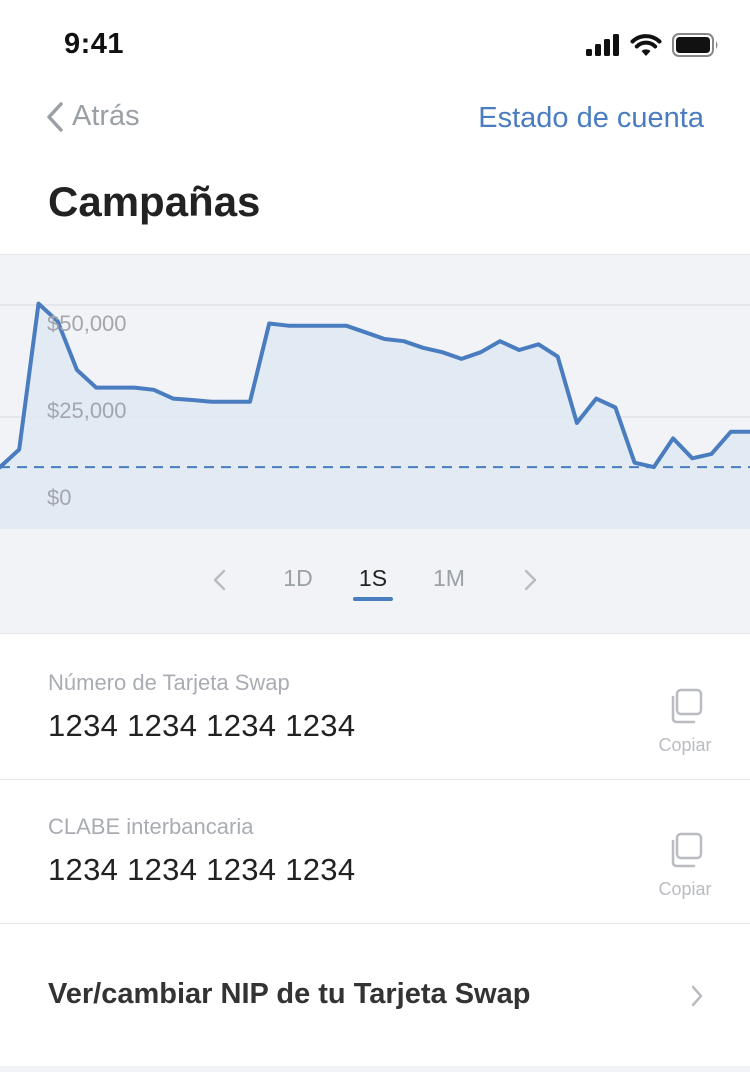 This screenshot has height=1072, width=750. Describe the element at coordinates (87, 323) in the screenshot. I see `y-tick-label: $50,000` at that location.